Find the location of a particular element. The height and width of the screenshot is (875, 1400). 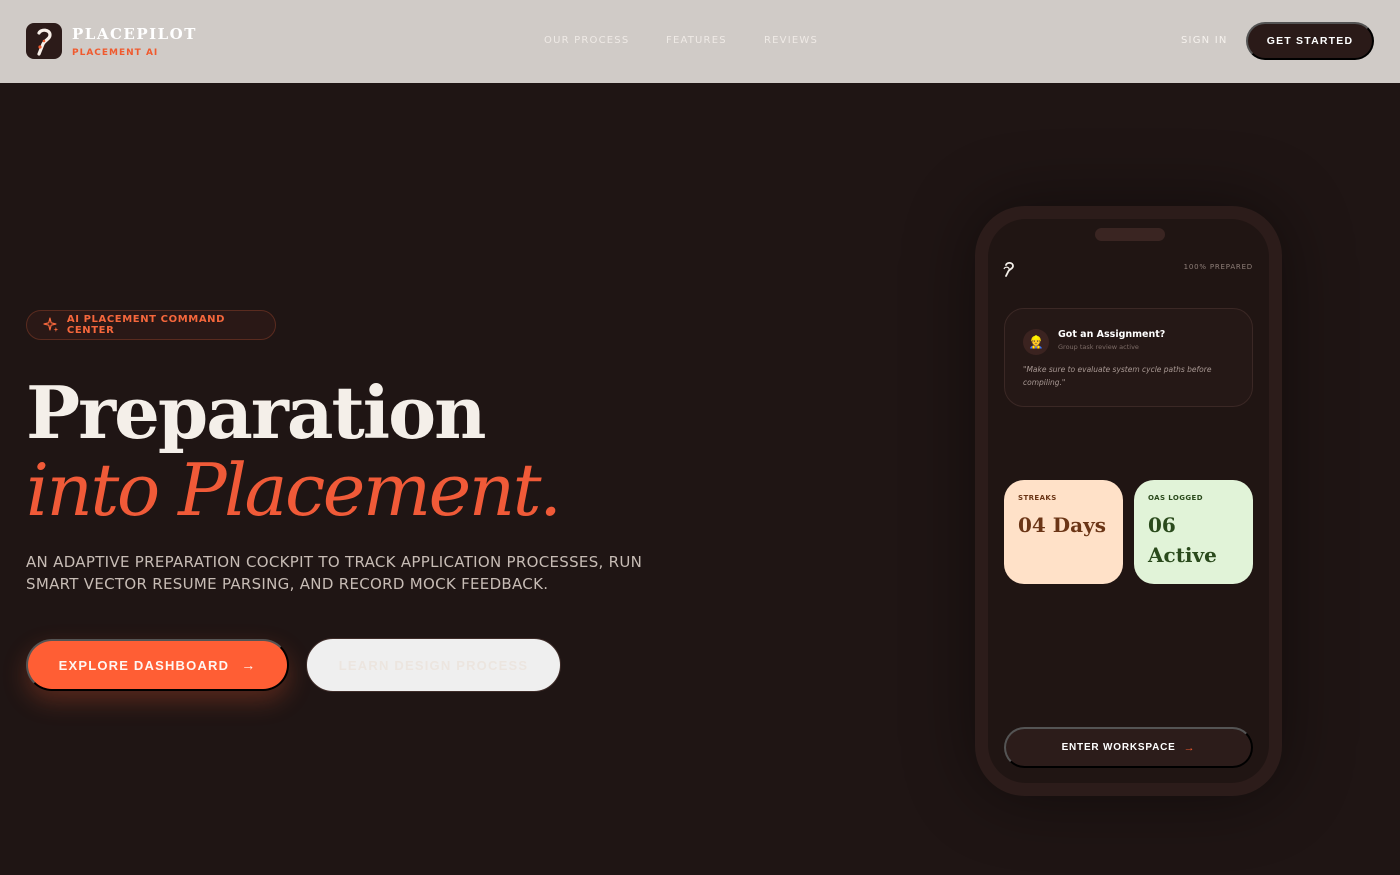

hero-badge: AI PLACEMENT COMMAND CENTER is located at coordinates (151, 325).